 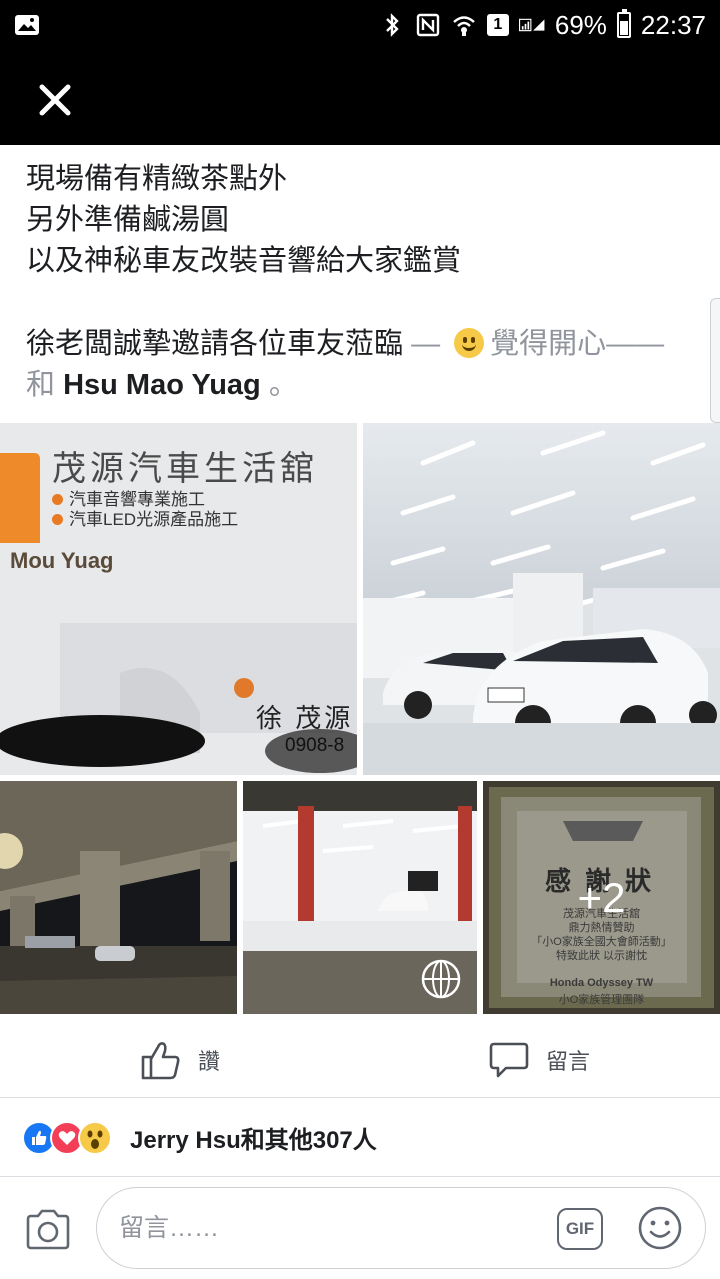 What do you see at coordinates (441, 979) in the screenshot?
I see `globe-icon` at bounding box center [441, 979].